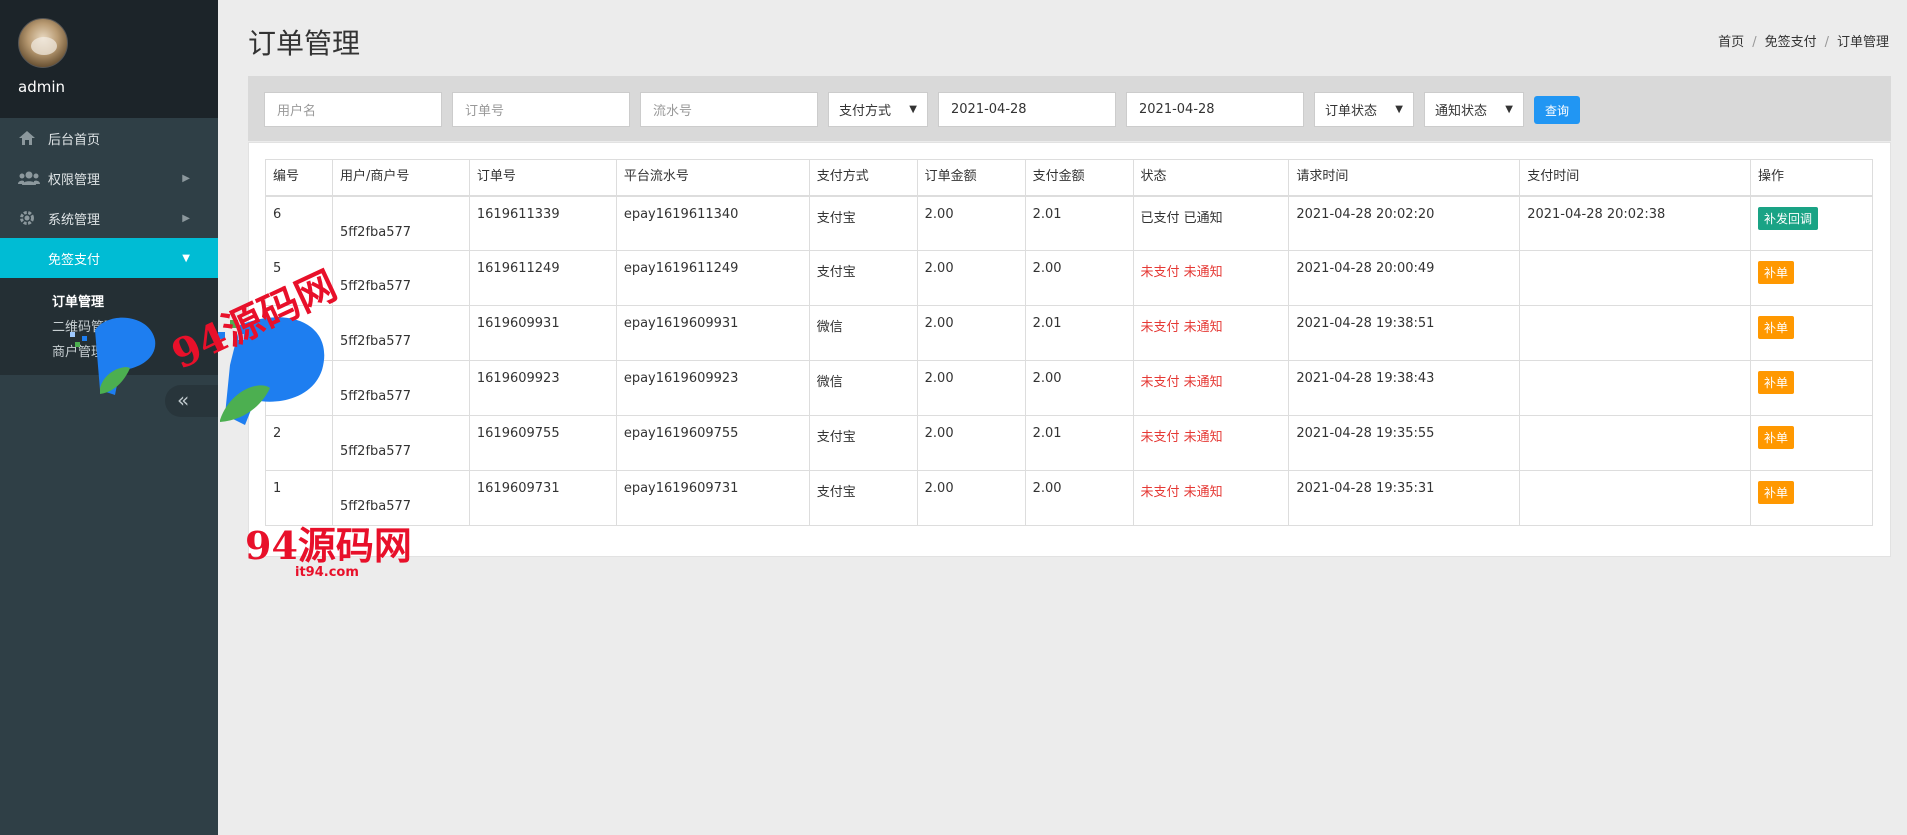 Image resolution: width=1907 pixels, height=835 pixels. Describe the element at coordinates (1635, 178) in the screenshot. I see `column-header: 支付时间` at that location.